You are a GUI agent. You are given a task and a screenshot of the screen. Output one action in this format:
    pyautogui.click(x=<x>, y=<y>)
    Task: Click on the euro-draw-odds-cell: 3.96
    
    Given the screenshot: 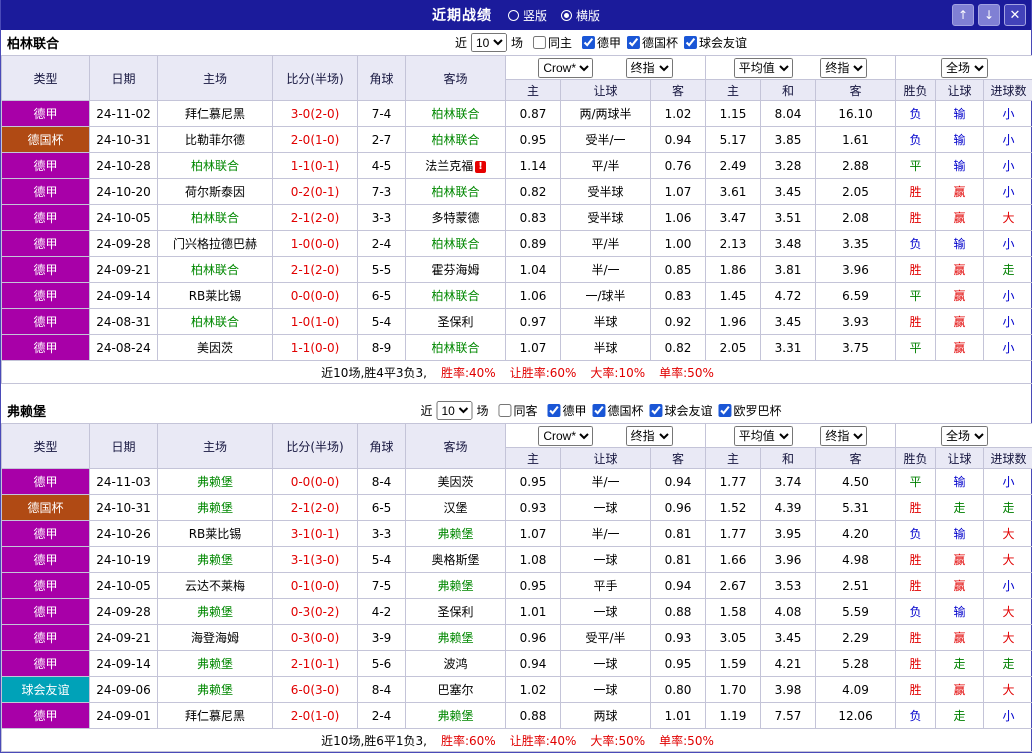 What is the action you would take?
    pyautogui.click(x=788, y=560)
    